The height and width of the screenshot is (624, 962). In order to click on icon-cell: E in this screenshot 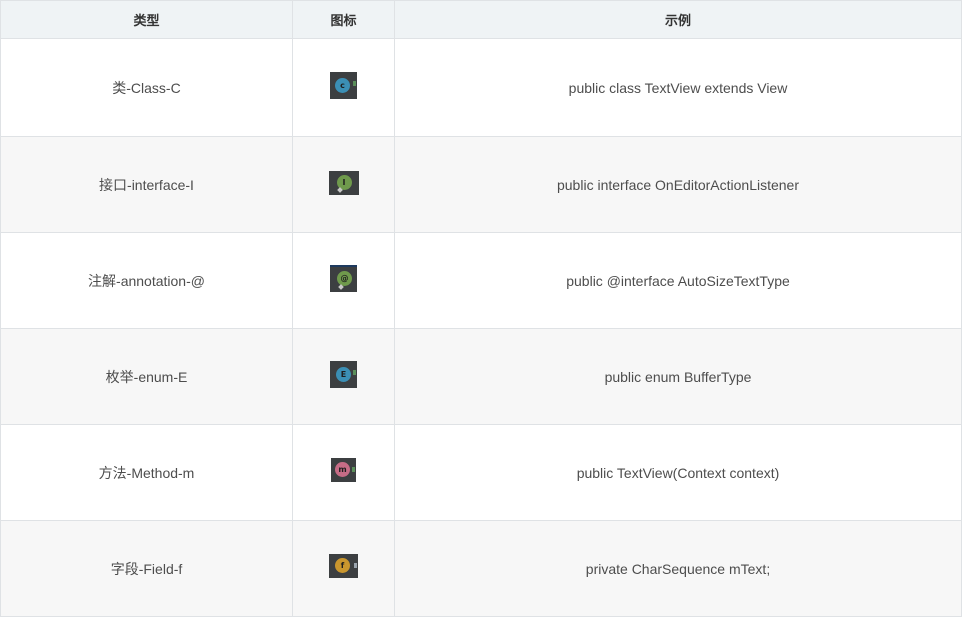, I will do `click(343, 376)`.